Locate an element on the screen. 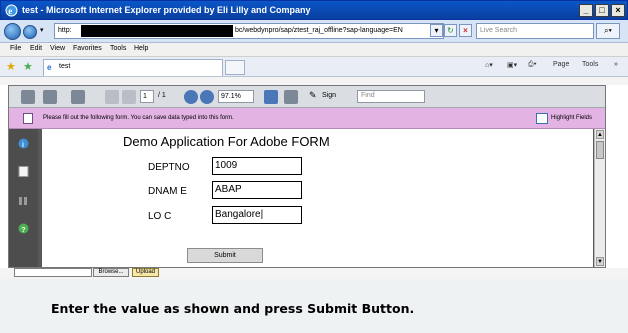 Image resolution: width=628 pixels, height=333 pixels. menu-edit: Edit is located at coordinates (36, 48).